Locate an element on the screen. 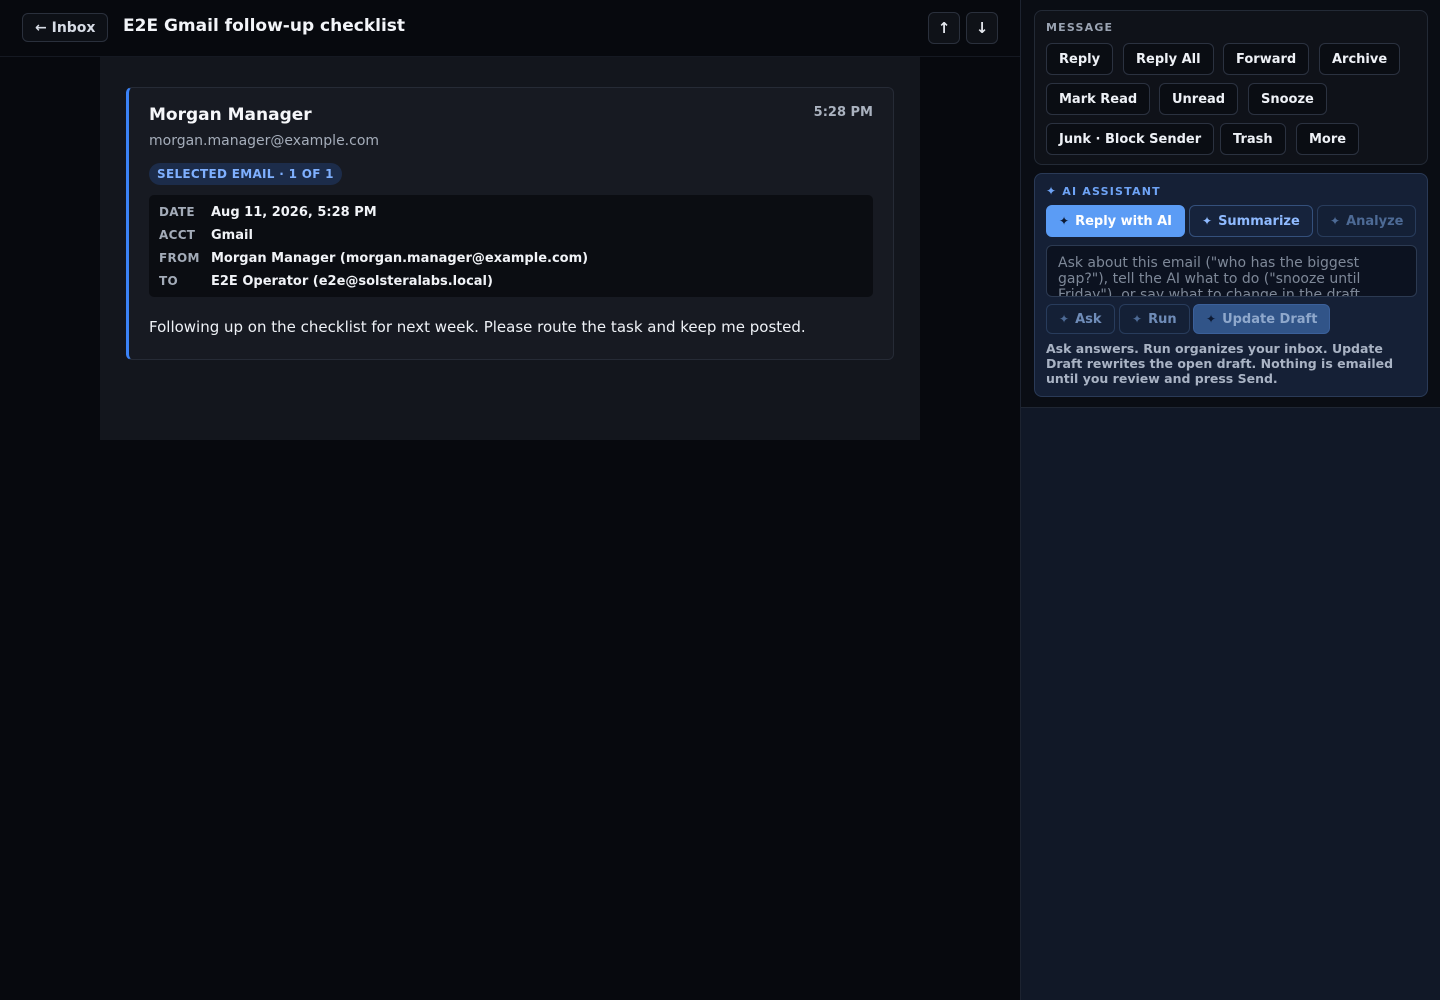 The image size is (1440, 1000). reply-all-button: Reply All is located at coordinates (1168, 59).